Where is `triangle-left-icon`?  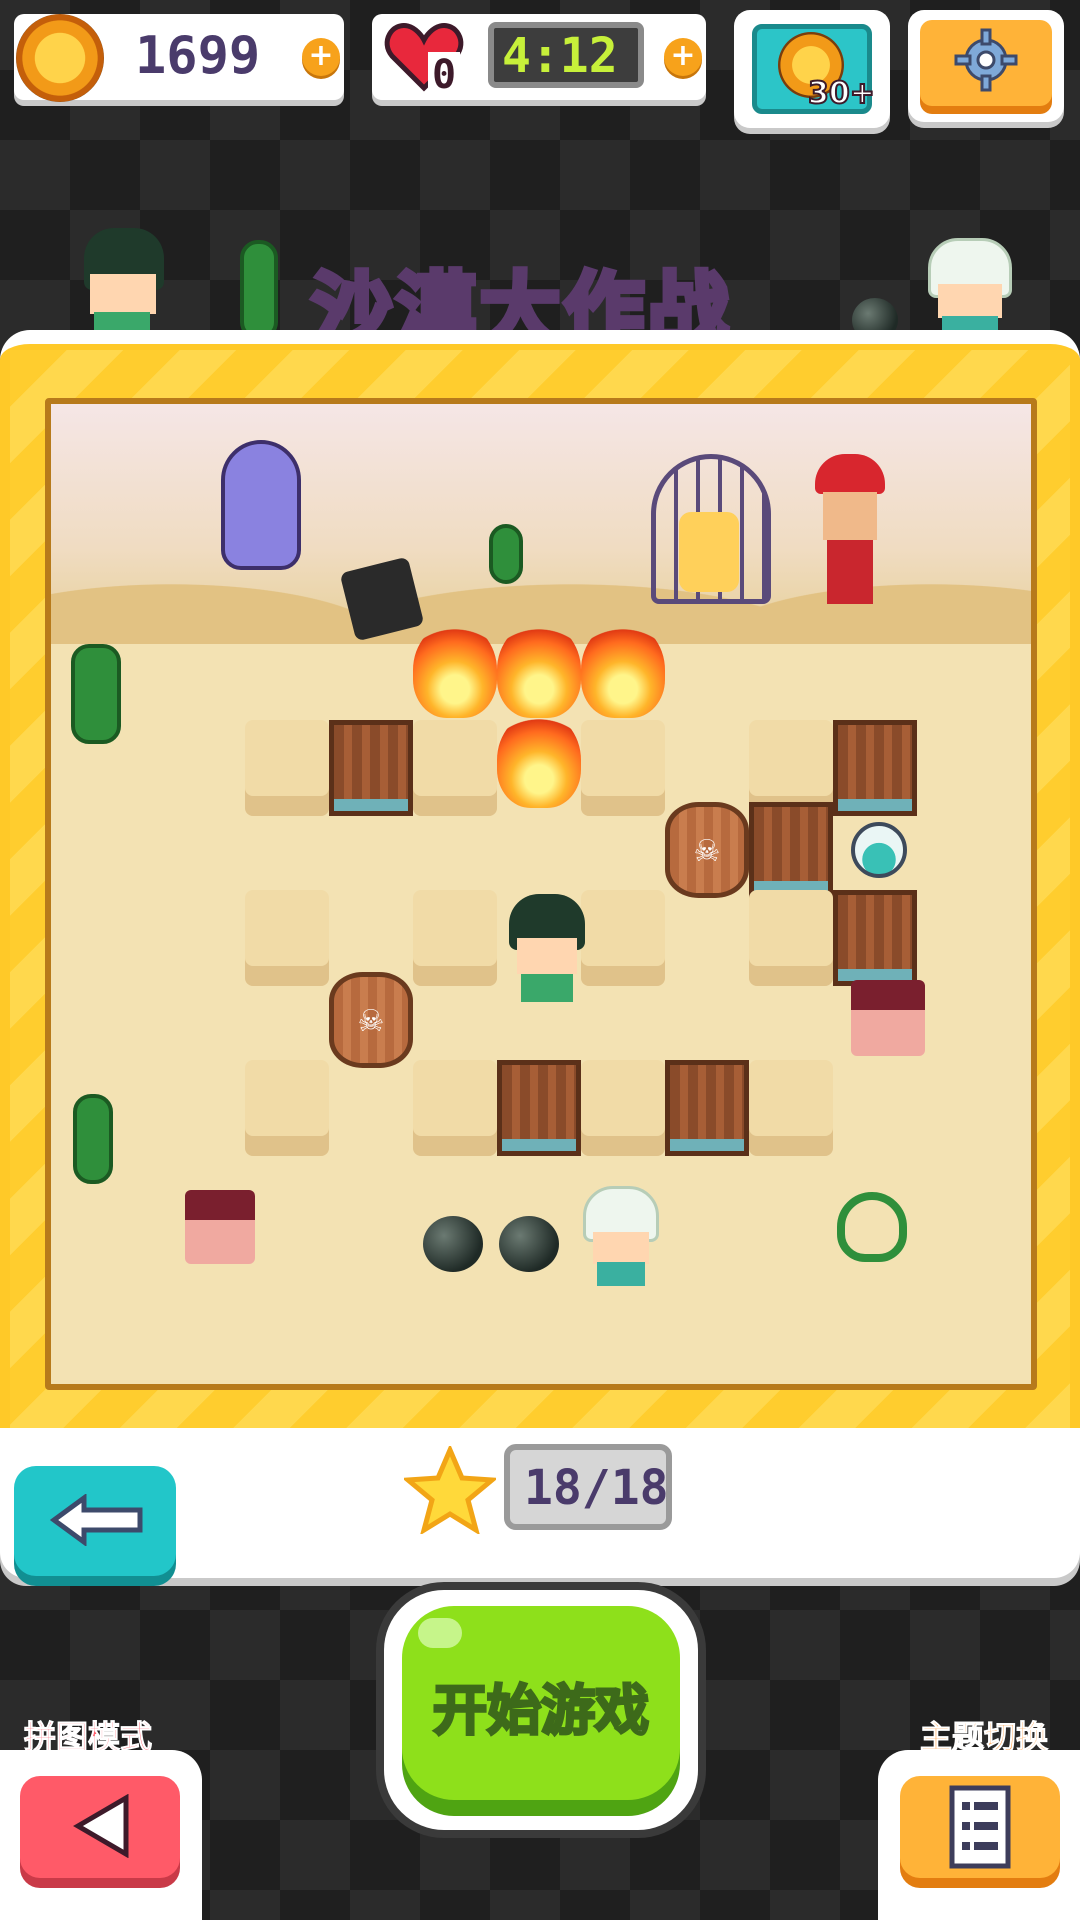
triangle-left-icon is located at coordinates (102, 1826).